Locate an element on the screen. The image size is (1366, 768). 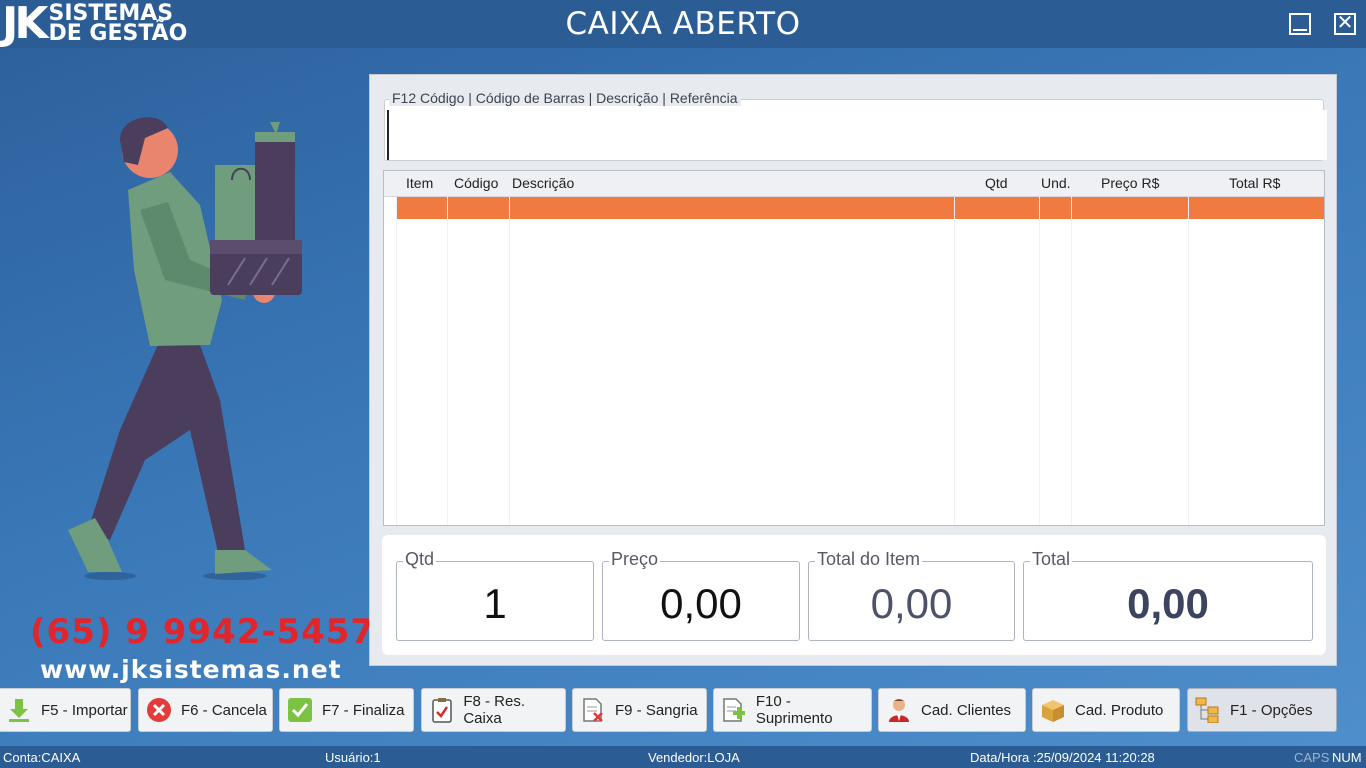
qtd-box: Qtd 1 is located at coordinates (495, 595).